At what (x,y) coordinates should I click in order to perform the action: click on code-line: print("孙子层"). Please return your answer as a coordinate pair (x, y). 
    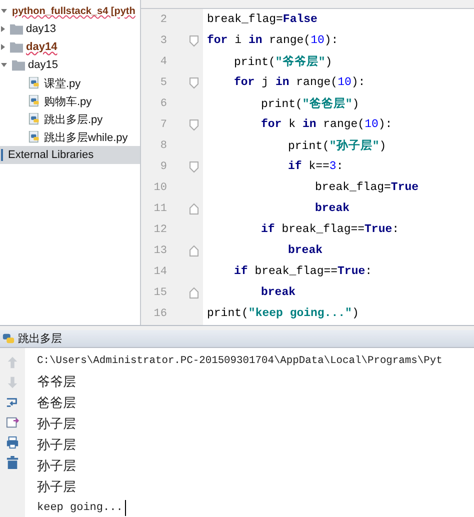
    Looking at the image, I should click on (336, 145).